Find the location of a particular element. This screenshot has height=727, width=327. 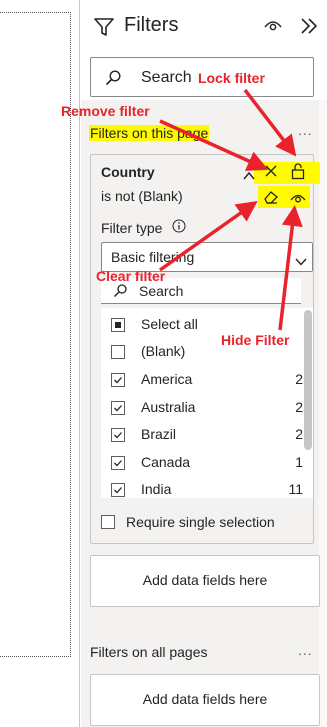

list-item: Canada 1 is located at coordinates (207, 463).